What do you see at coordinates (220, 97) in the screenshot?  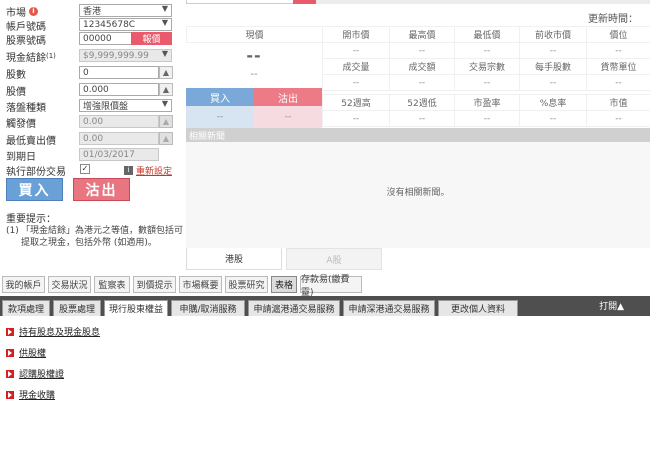 I see `bid-header: 買入` at bounding box center [220, 97].